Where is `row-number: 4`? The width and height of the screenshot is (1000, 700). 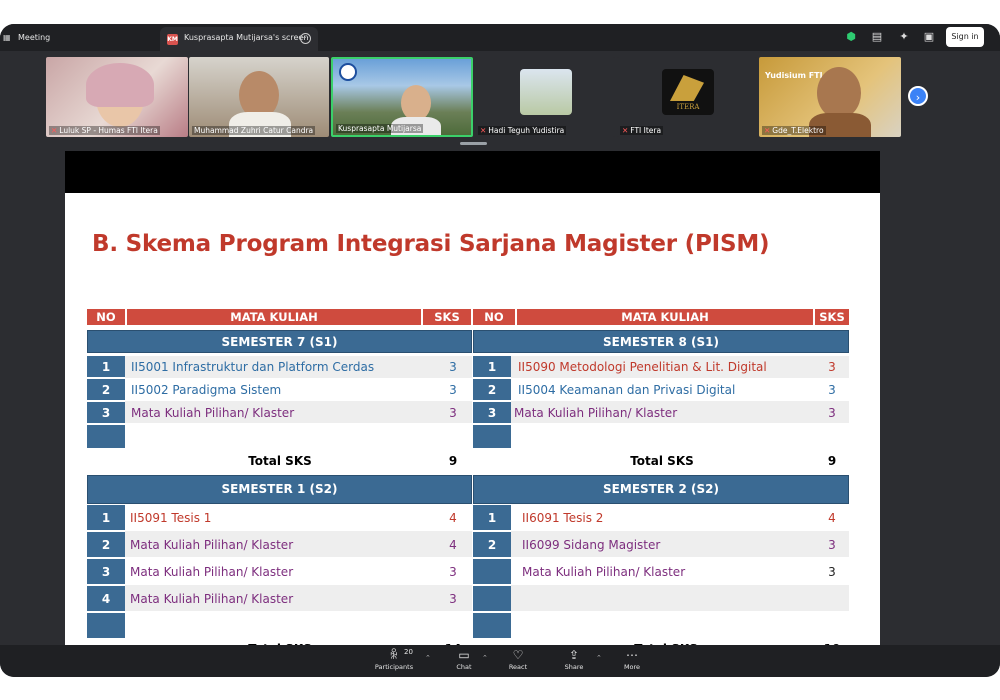 row-number: 4 is located at coordinates (106, 599).